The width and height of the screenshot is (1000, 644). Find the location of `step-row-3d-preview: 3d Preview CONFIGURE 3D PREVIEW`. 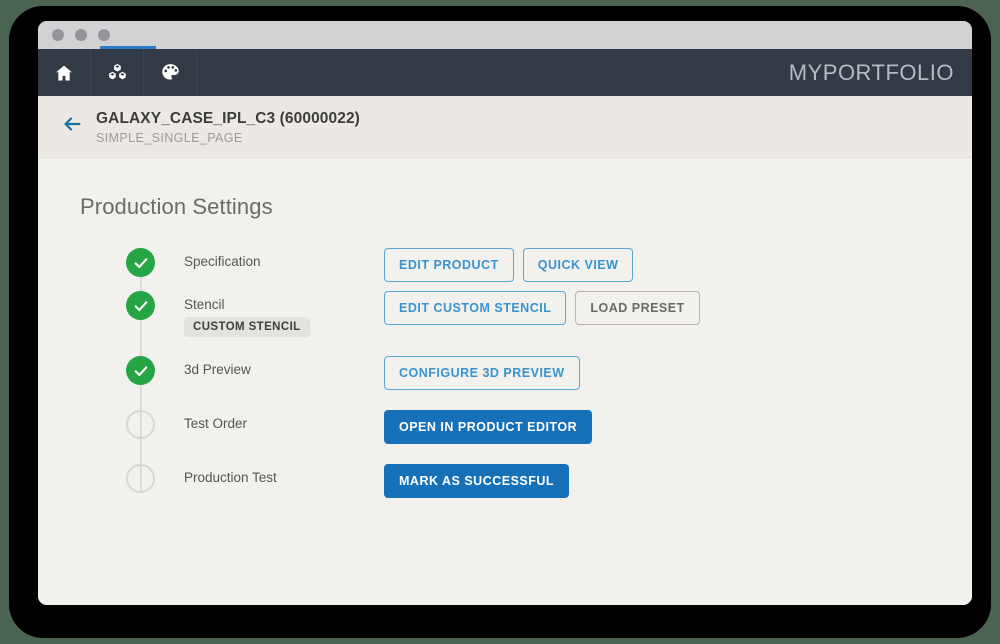

step-row-3d-preview: 3d Preview CONFIGURE 3D PREVIEW is located at coordinates (549, 397).